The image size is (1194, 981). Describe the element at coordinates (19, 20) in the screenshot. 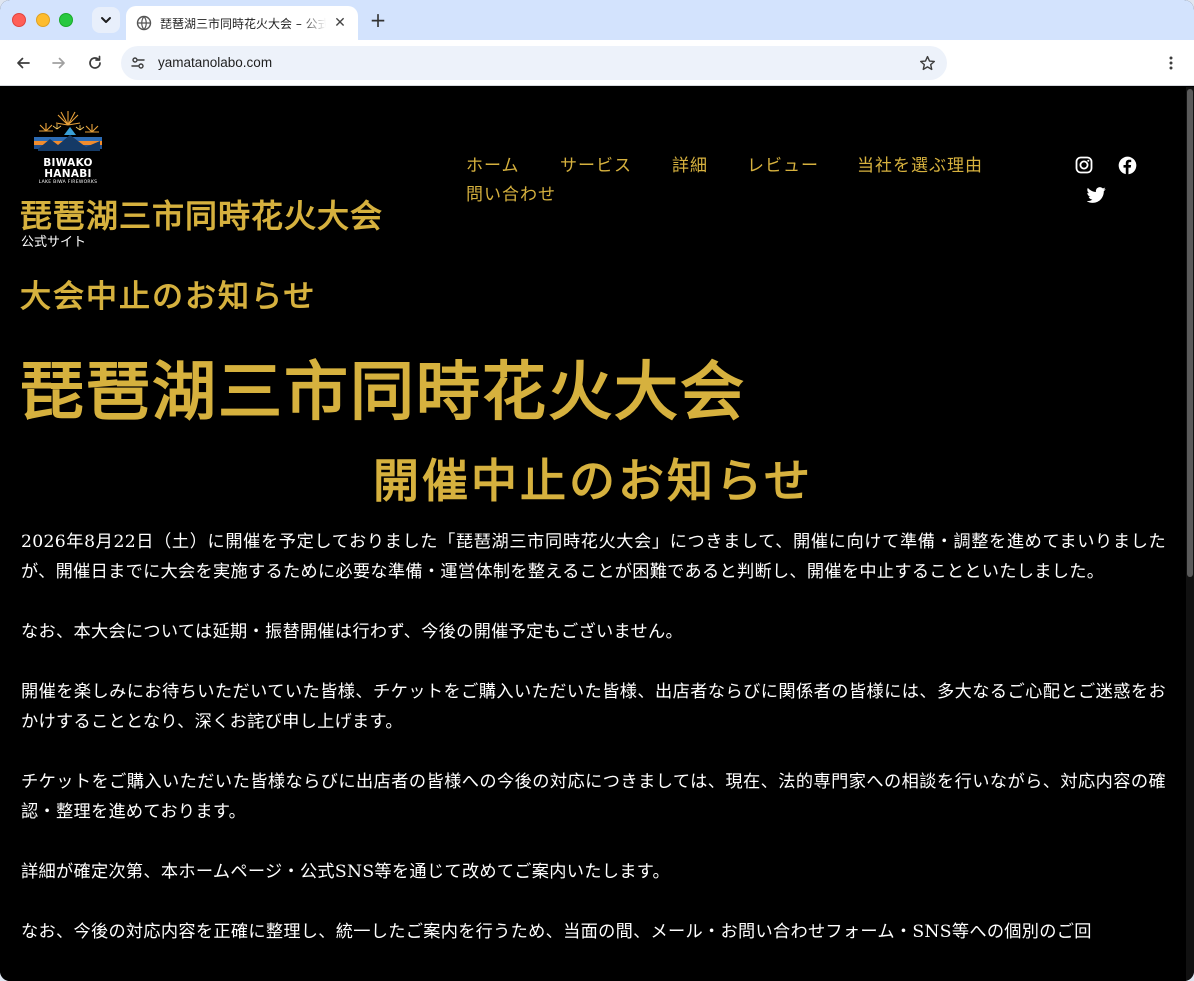

I see `close-window-button` at that location.